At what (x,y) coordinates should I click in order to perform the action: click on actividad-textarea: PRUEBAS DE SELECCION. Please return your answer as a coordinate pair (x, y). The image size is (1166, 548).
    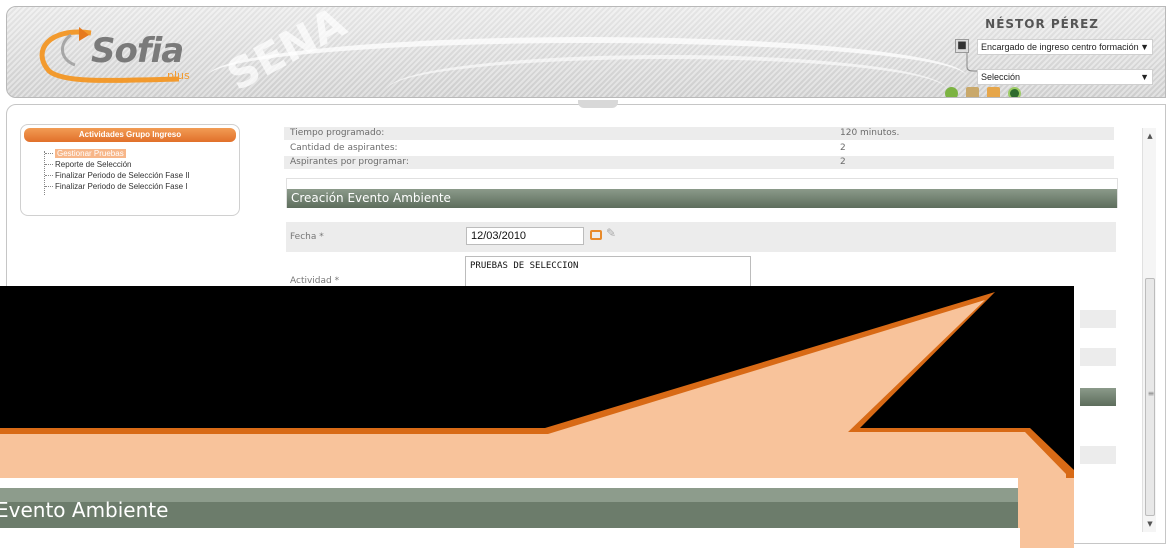
    Looking at the image, I should click on (608, 276).